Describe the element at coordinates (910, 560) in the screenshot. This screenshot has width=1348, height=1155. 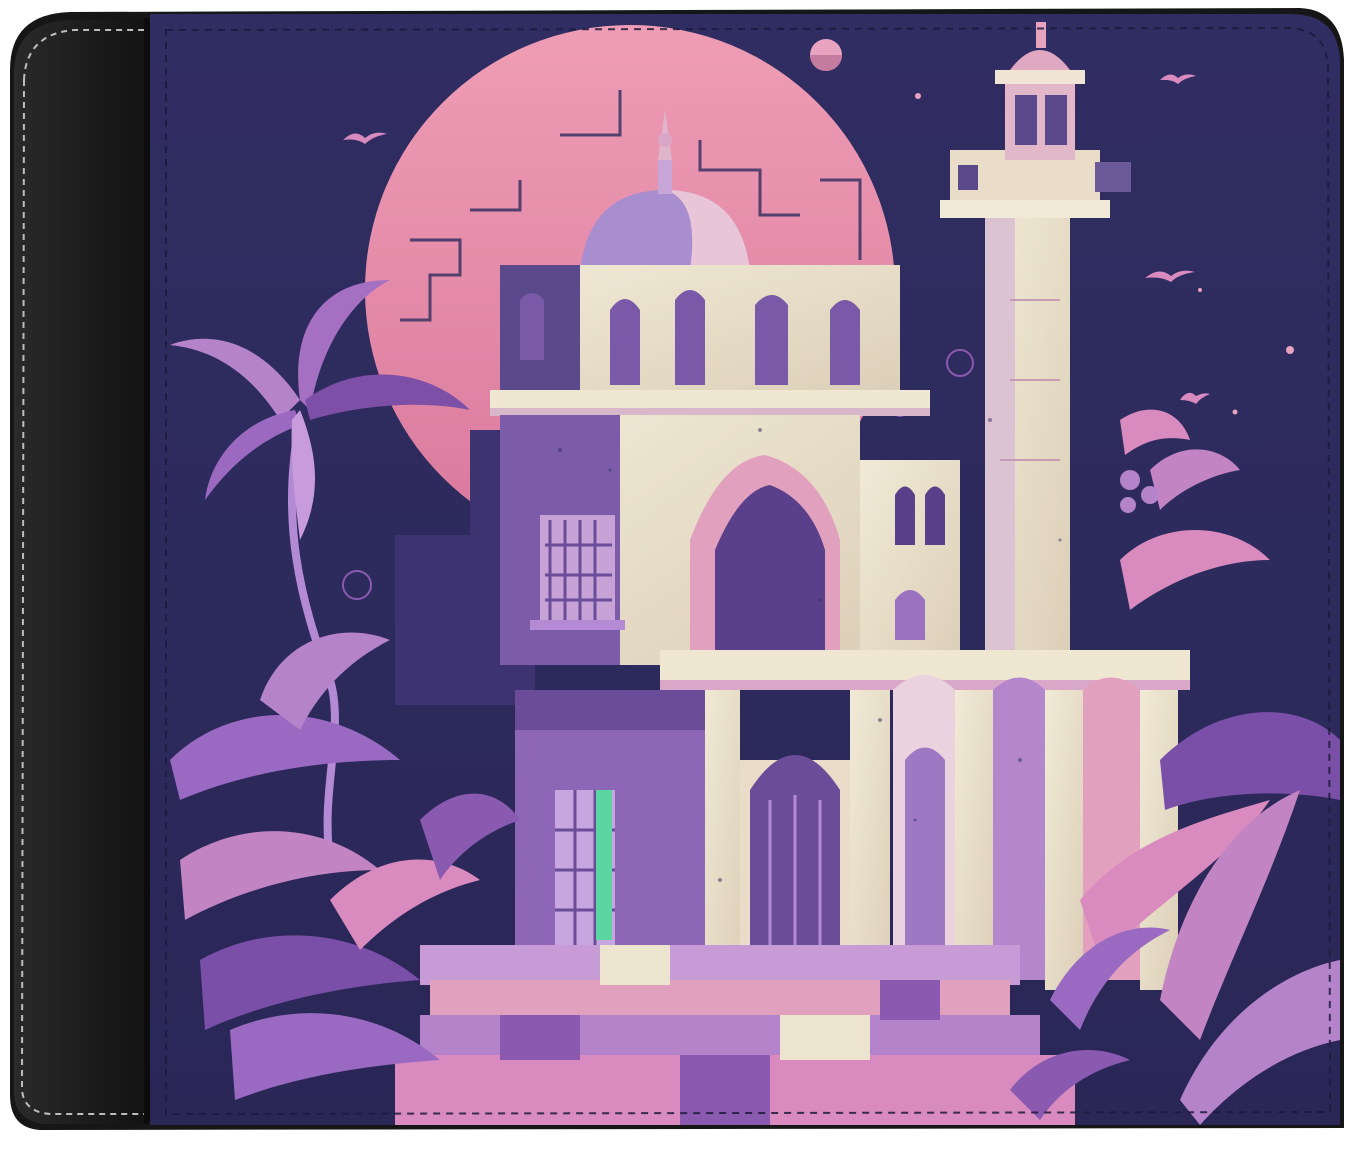
I see `side-wing` at that location.